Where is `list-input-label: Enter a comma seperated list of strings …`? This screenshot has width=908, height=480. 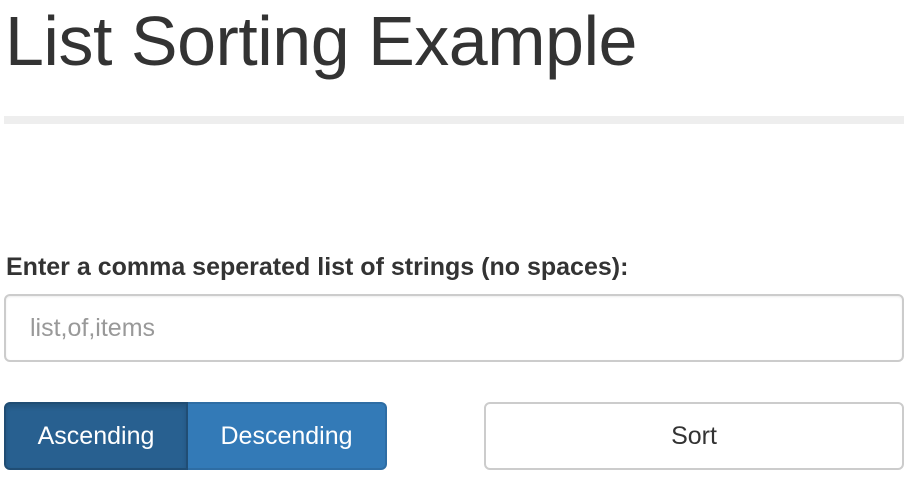
list-input-label: Enter a comma seperated list of strings … is located at coordinates (317, 267).